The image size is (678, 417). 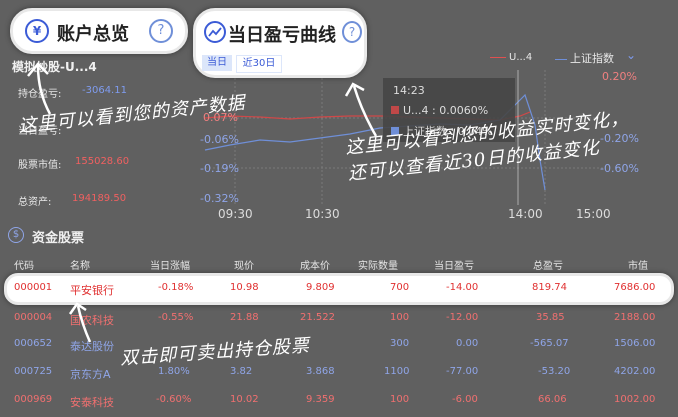 What do you see at coordinates (378, 266) in the screenshot?
I see `column-header: 实际数量` at bounding box center [378, 266].